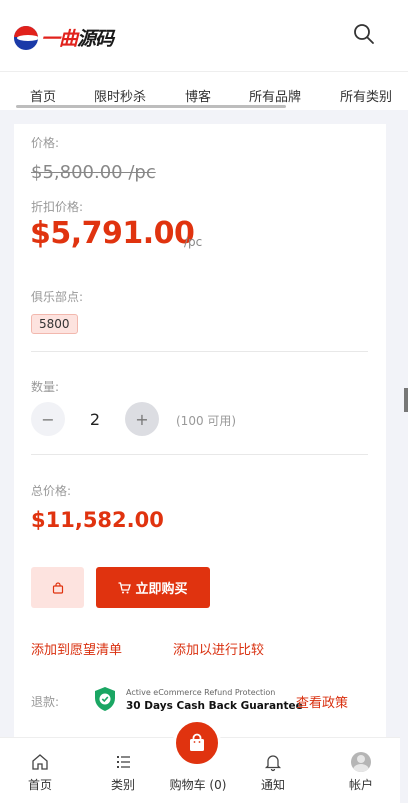  Describe the element at coordinates (48, 419) in the screenshot. I see `quantity-decrease-button: −` at that location.